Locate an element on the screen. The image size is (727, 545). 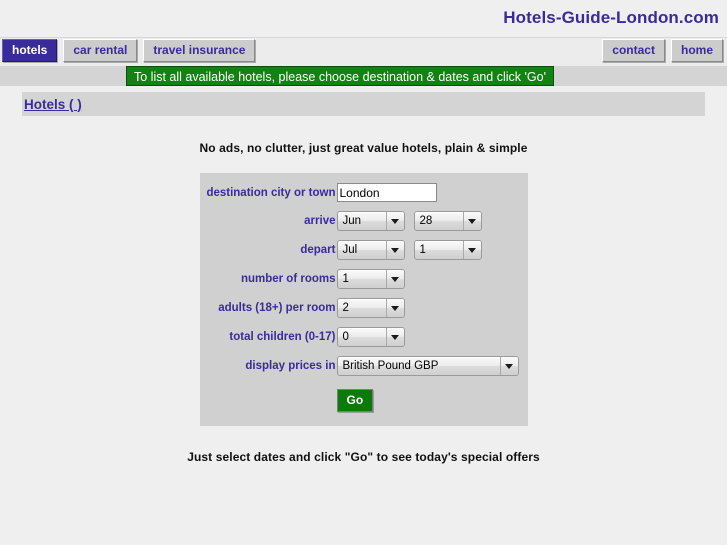
site-header: Hotels-Guide-London.com is located at coordinates (363, 18).